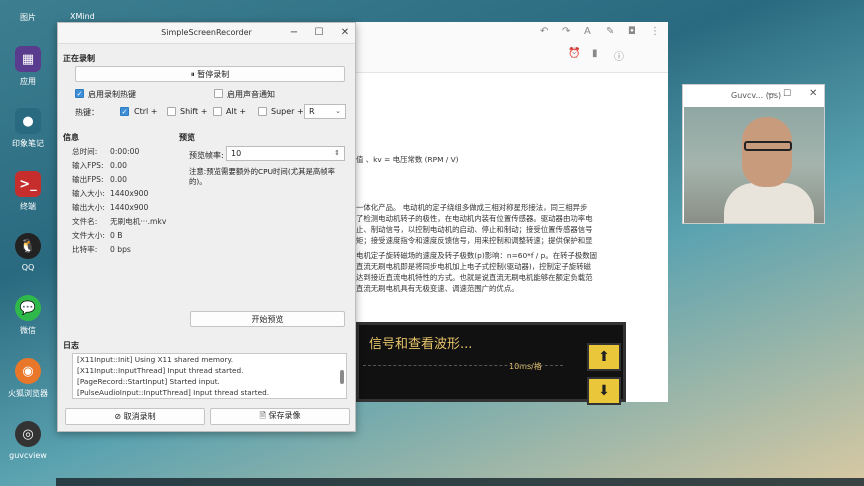 Image resolution: width=864 pixels, height=486 pixels. Describe the element at coordinates (87, 112) in the screenshot. I see `hotkey-label: 热键：` at that location.